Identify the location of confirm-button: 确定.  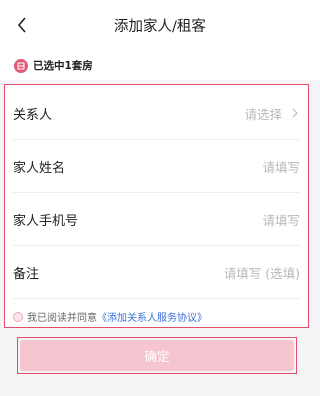
(157, 355).